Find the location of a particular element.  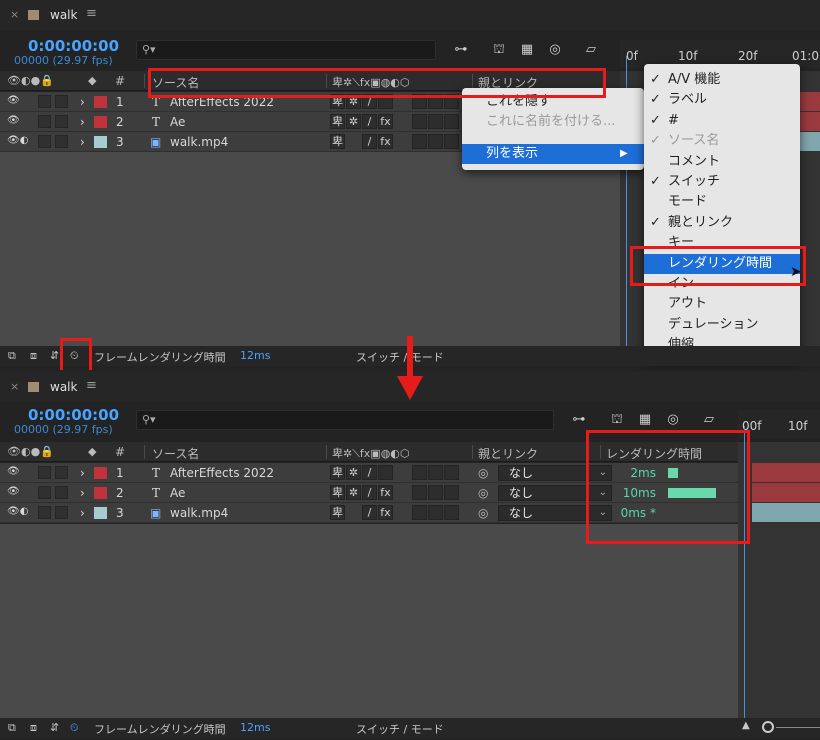

switches-modes-toggle: スイッチ / モード is located at coordinates (400, 729).